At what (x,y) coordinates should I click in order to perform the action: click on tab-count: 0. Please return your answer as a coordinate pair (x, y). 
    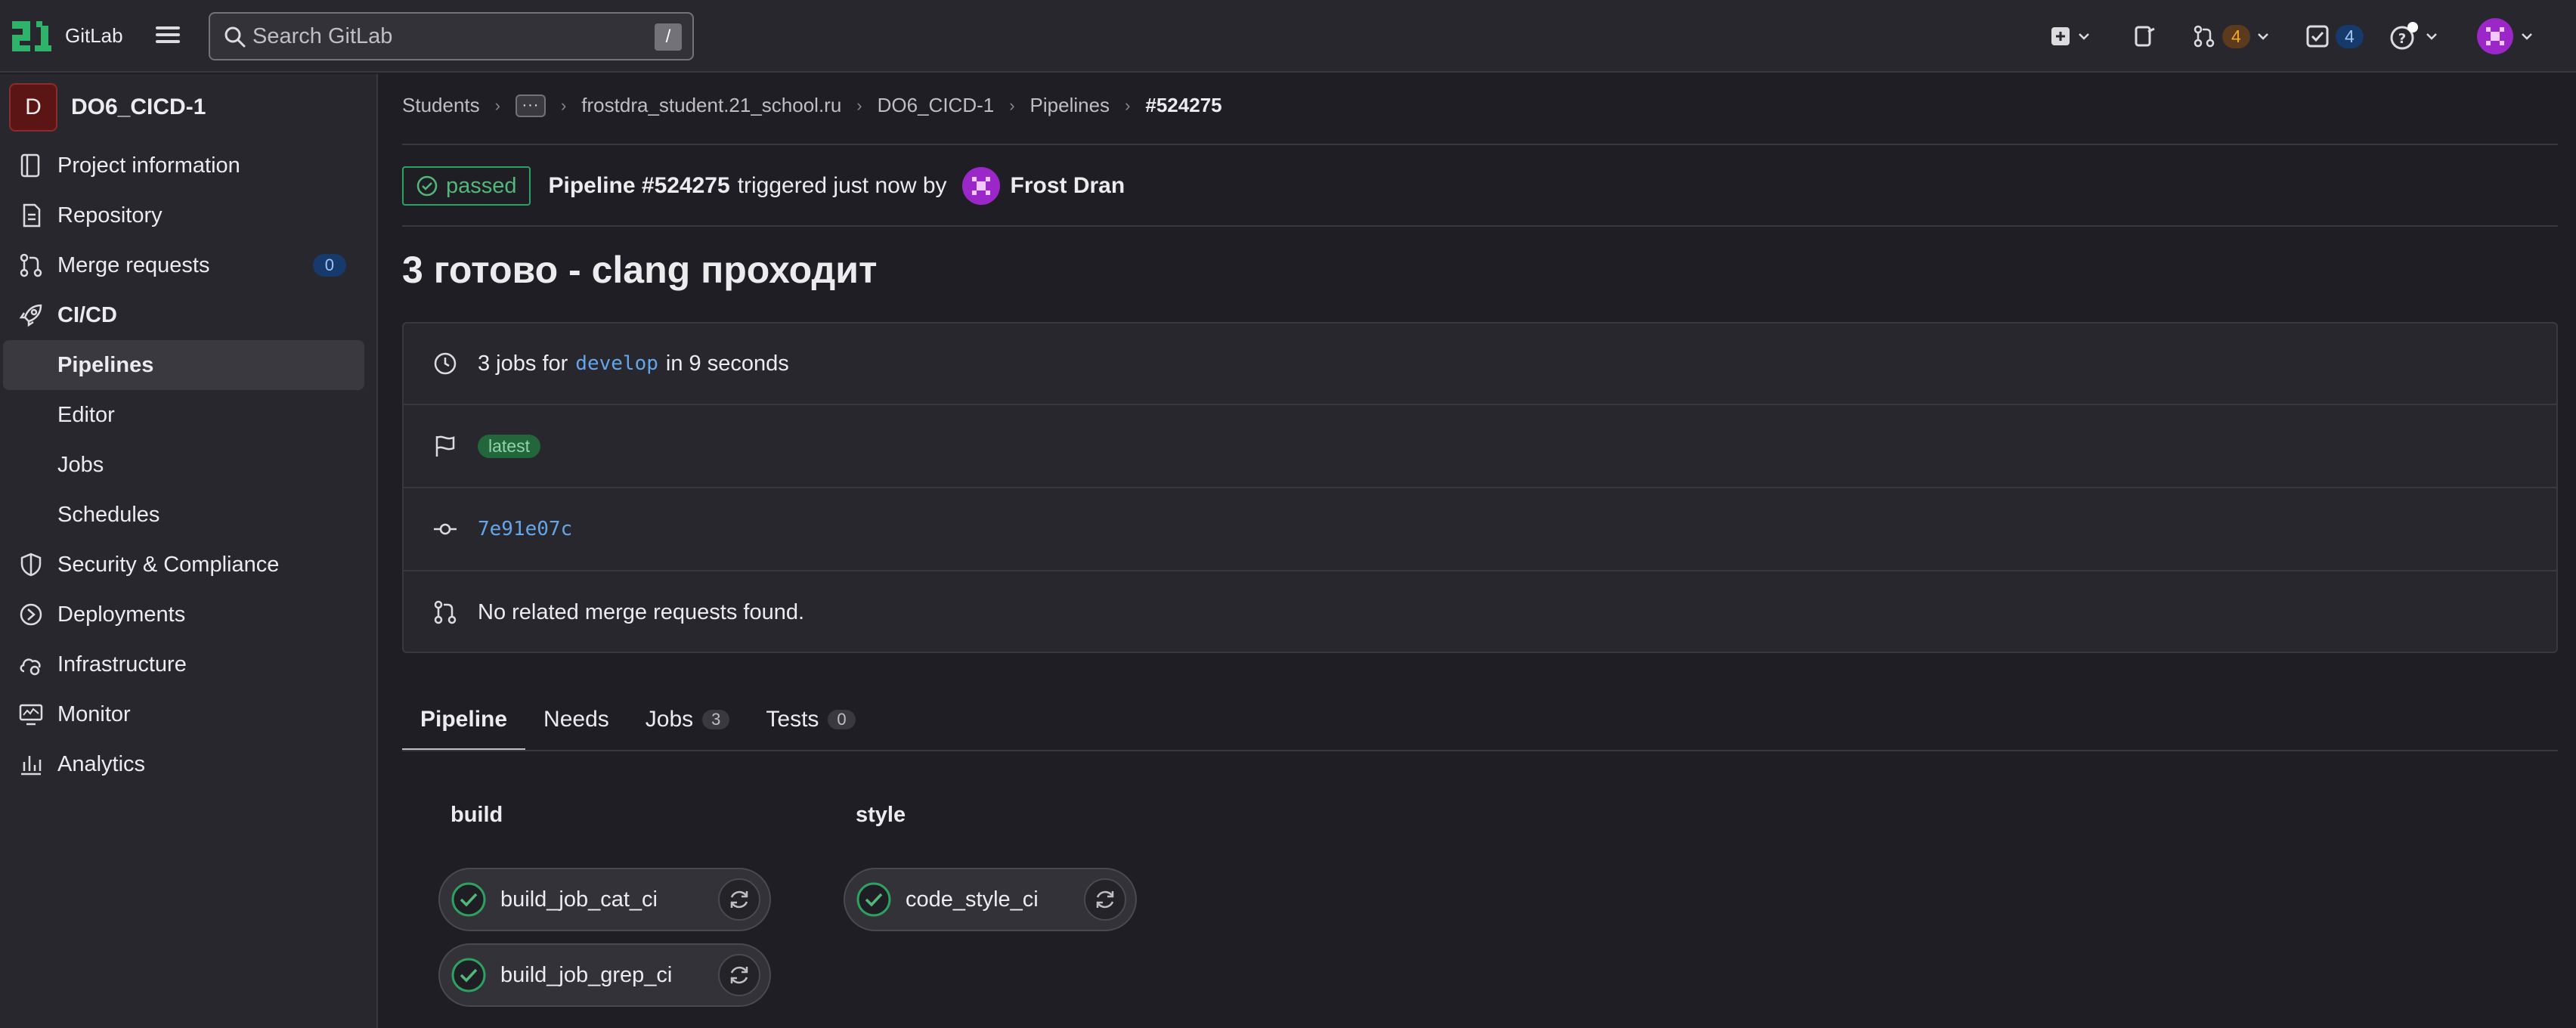
    Looking at the image, I should click on (842, 719).